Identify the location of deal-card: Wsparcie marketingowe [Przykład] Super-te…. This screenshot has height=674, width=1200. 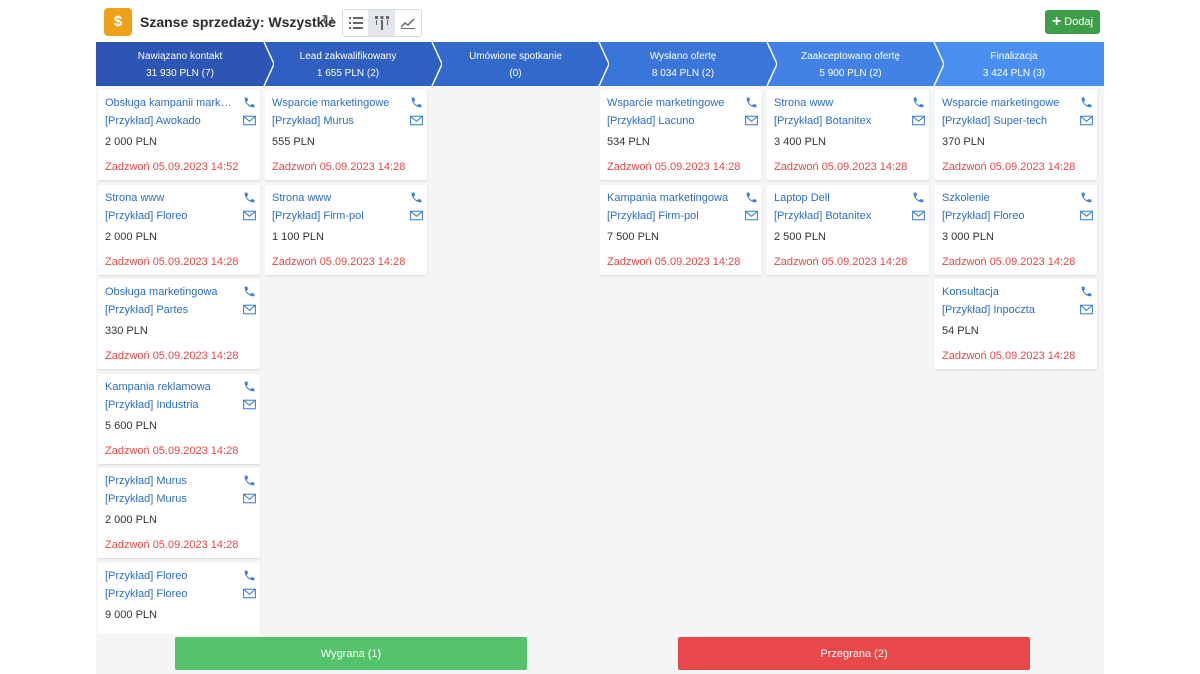
(1016, 135).